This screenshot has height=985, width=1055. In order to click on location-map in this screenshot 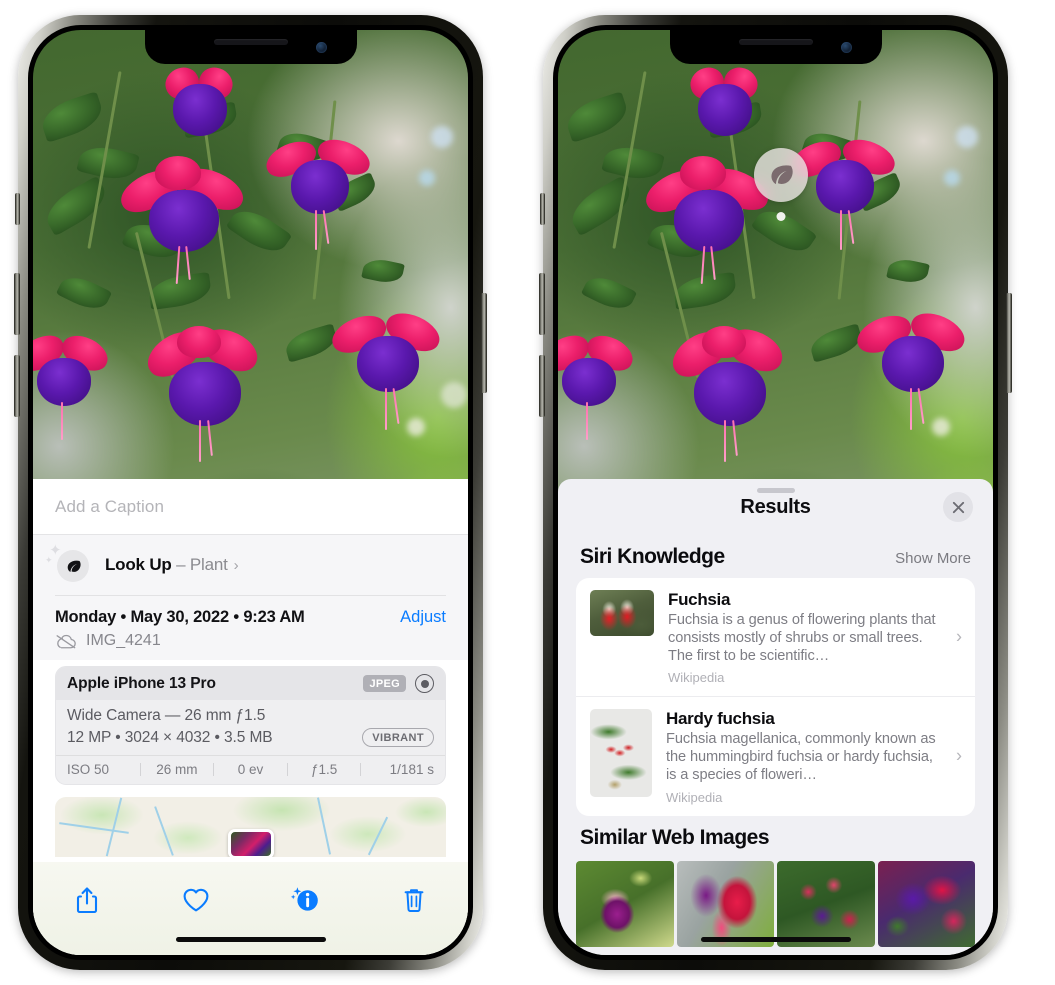, I will do `click(250, 827)`.